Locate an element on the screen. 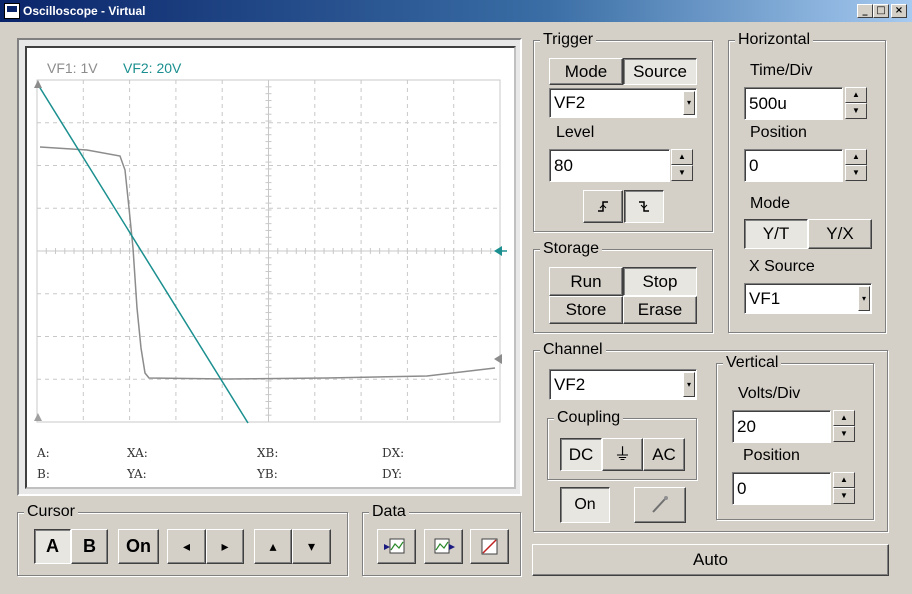 This screenshot has width=912, height=594. clear-data-icon is located at coordinates (489, 546).